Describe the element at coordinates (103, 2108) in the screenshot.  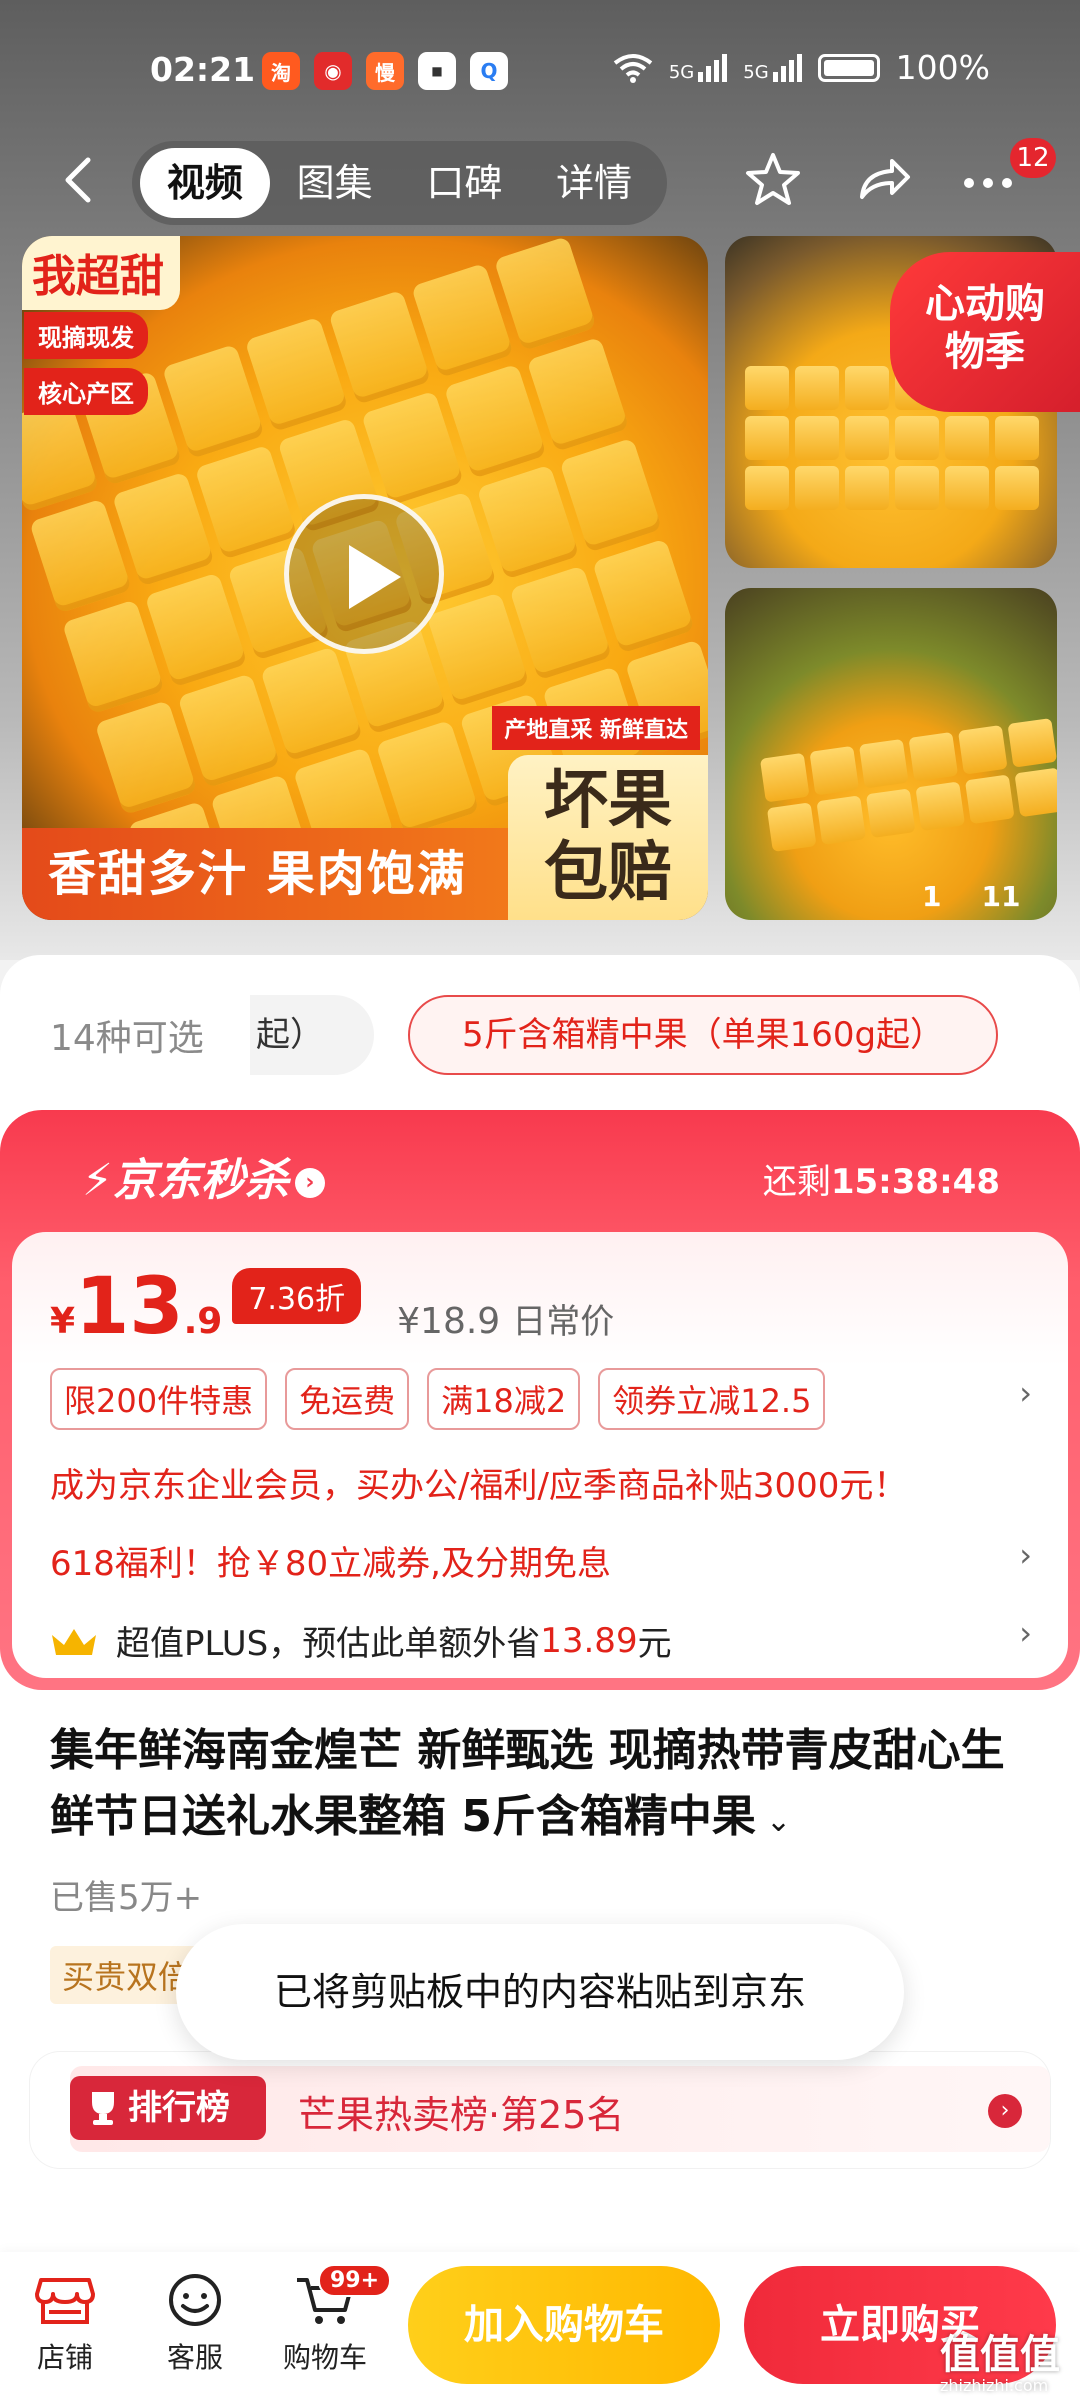
I see `trophy-icon` at that location.